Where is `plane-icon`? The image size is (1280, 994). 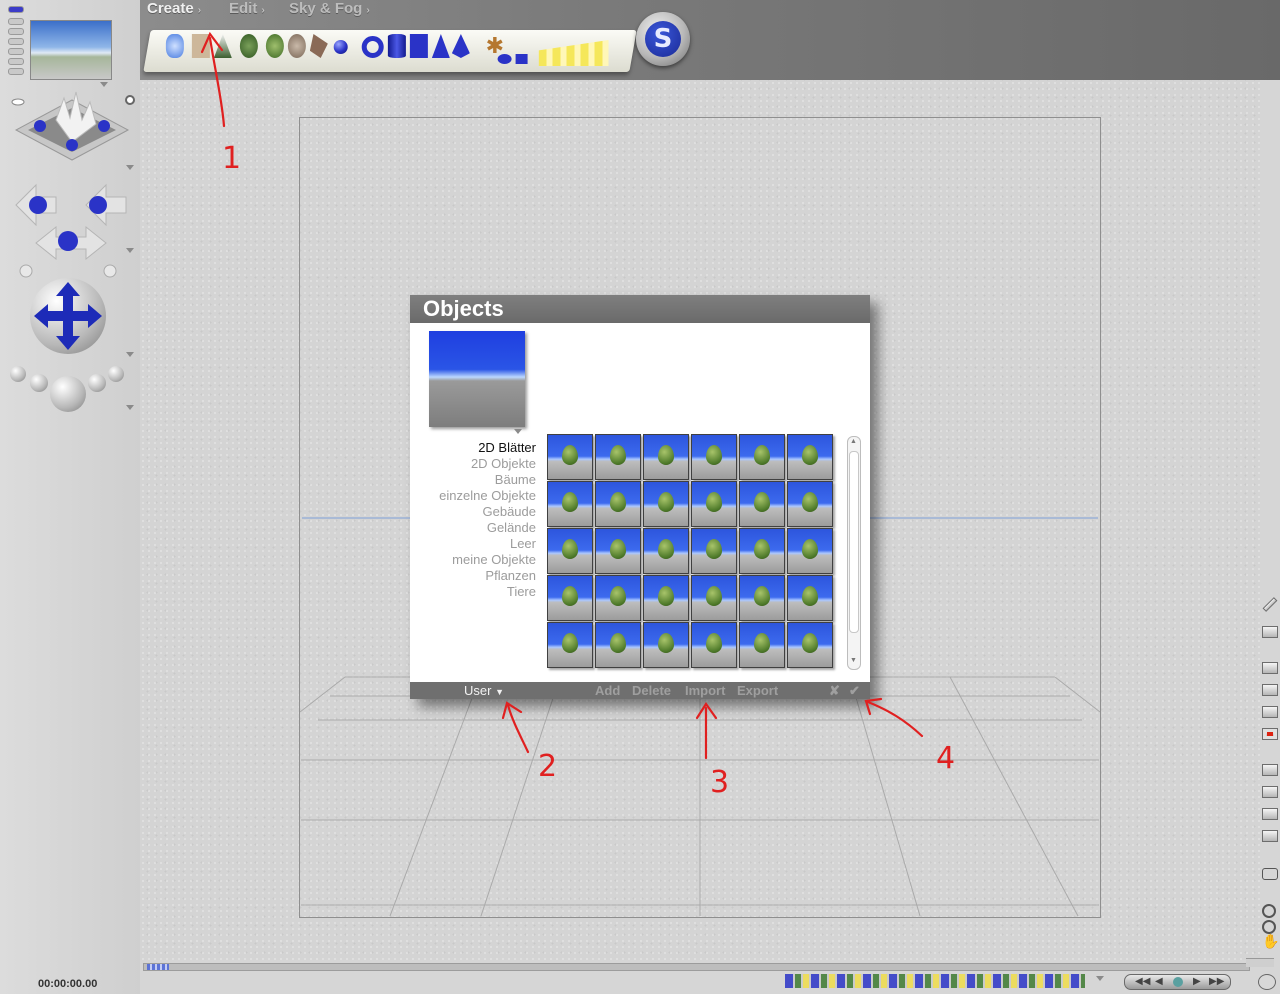 plane-icon is located at coordinates (521, 59).